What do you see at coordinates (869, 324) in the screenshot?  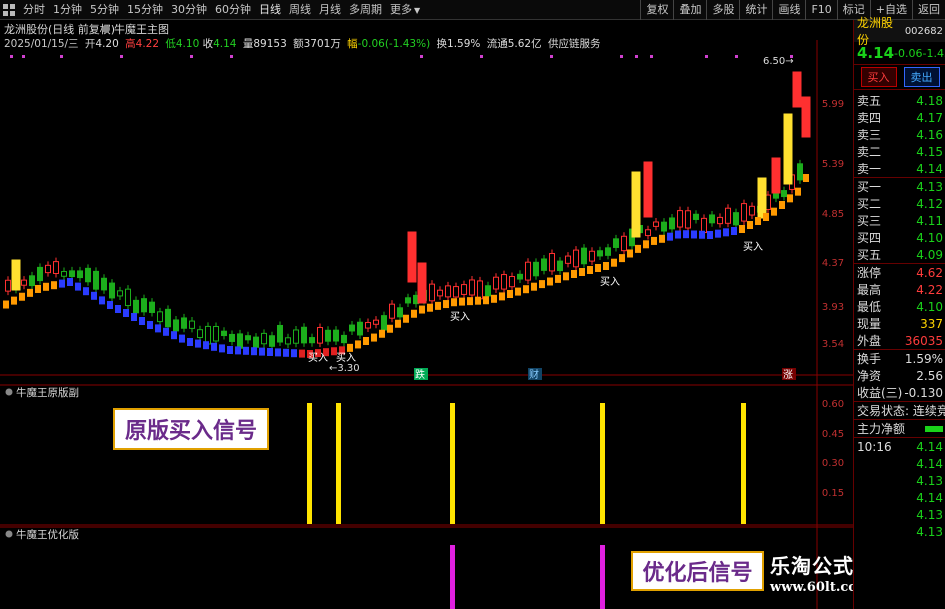 I see `stat-label: 现量` at bounding box center [869, 324].